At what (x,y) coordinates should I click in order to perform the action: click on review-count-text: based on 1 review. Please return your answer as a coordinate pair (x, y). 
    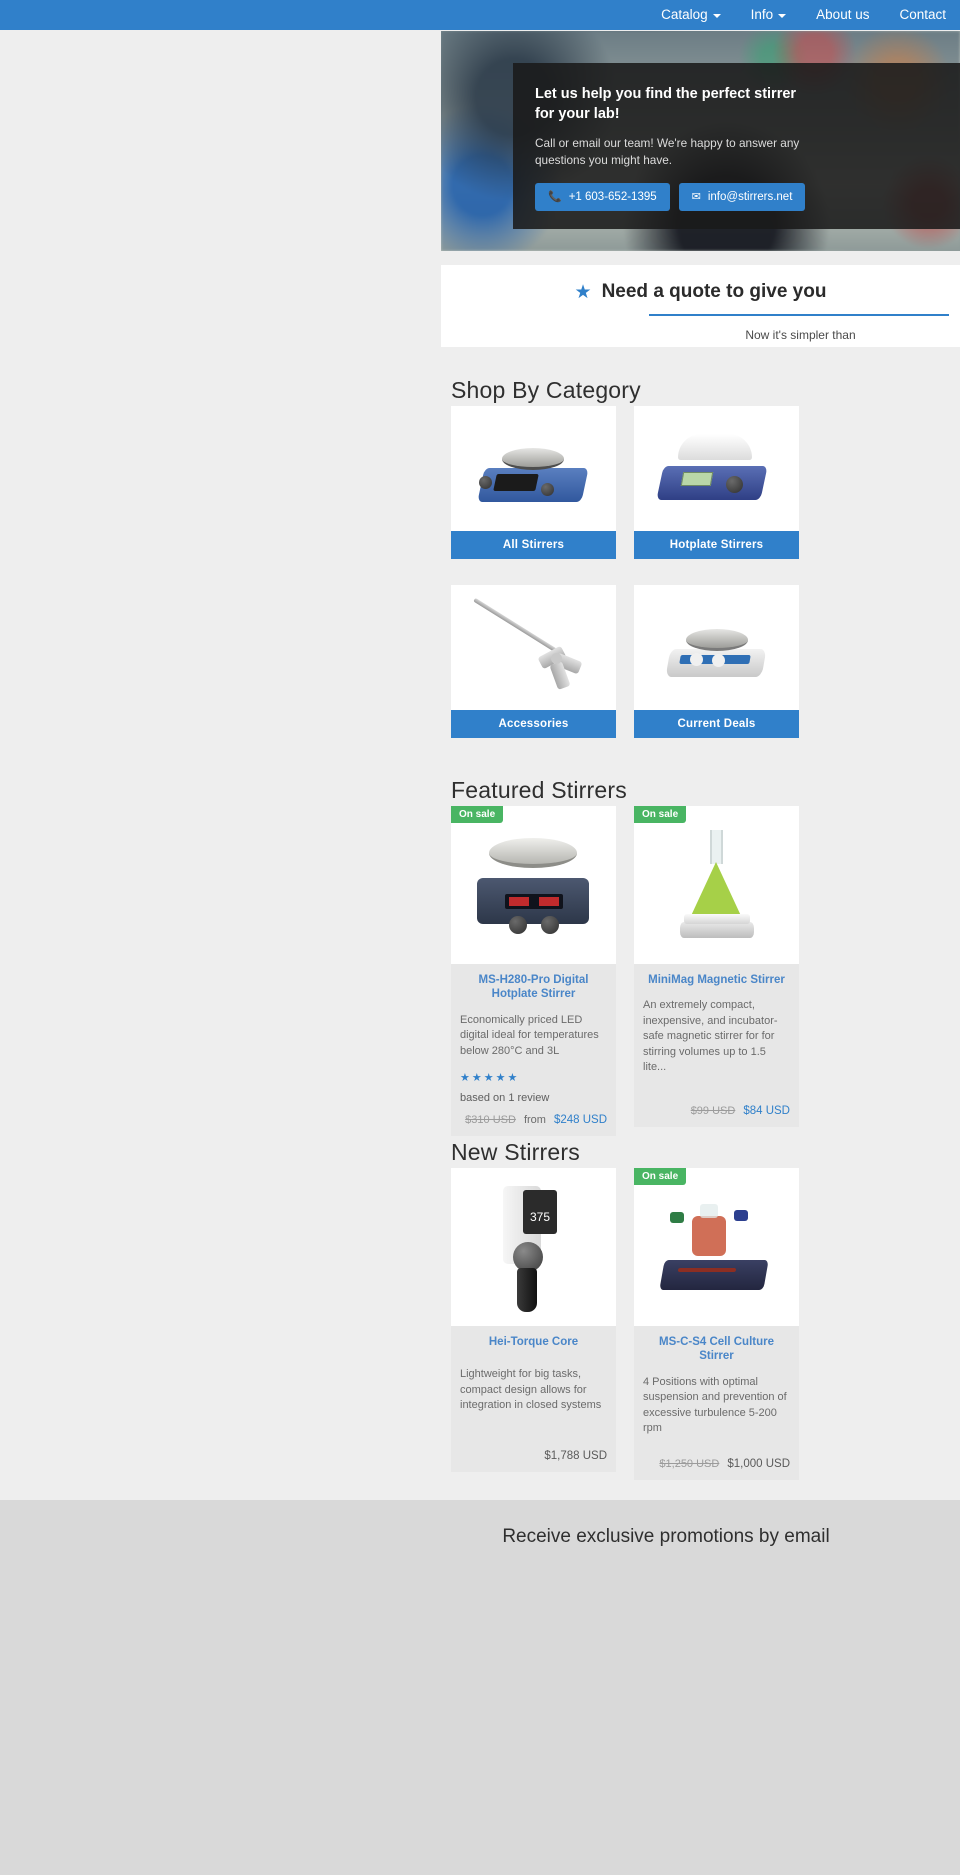
    Looking at the image, I should click on (505, 1097).